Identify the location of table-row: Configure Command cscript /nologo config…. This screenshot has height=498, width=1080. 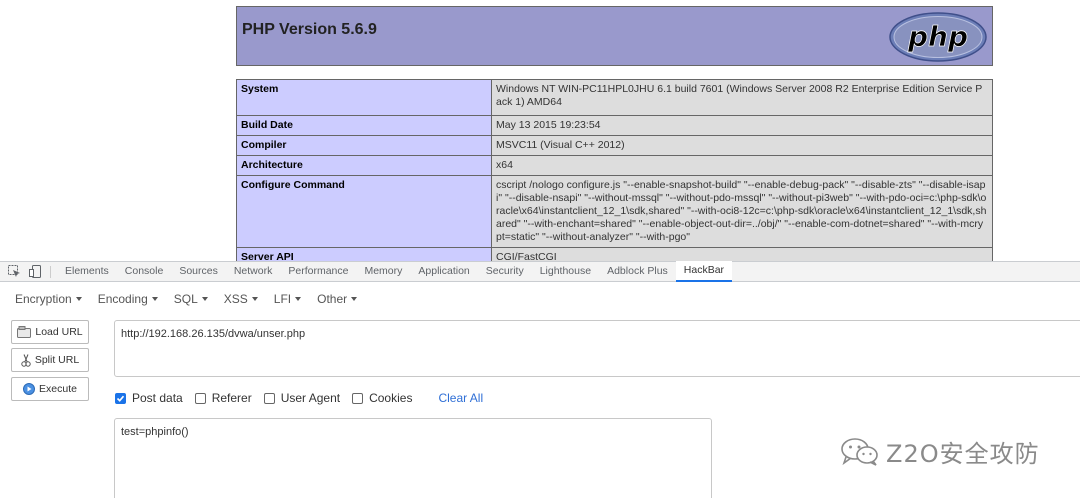
(614, 211).